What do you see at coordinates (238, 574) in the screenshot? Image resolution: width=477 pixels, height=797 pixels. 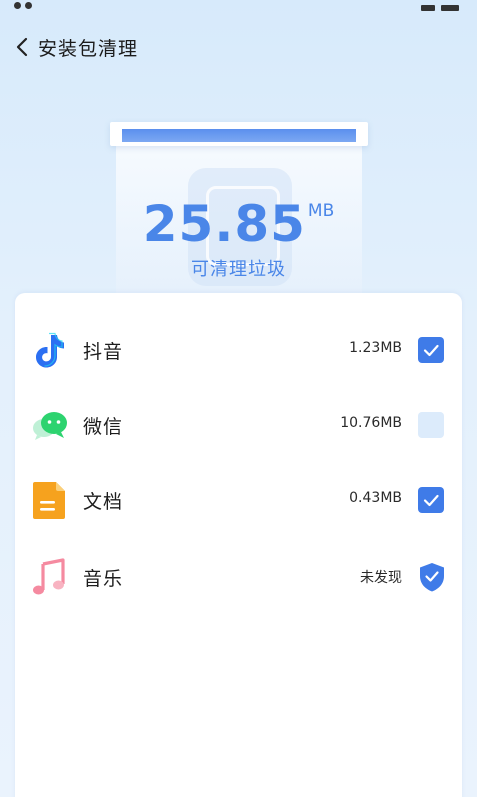 I see `list-item: 音乐 未发现` at bounding box center [238, 574].